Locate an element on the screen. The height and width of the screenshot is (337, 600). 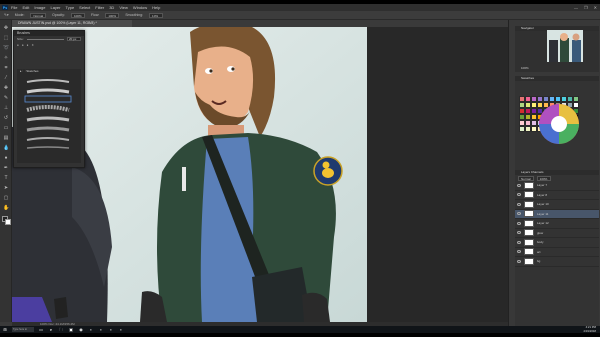
menu-edit: Edit is located at coordinates (25, 7).